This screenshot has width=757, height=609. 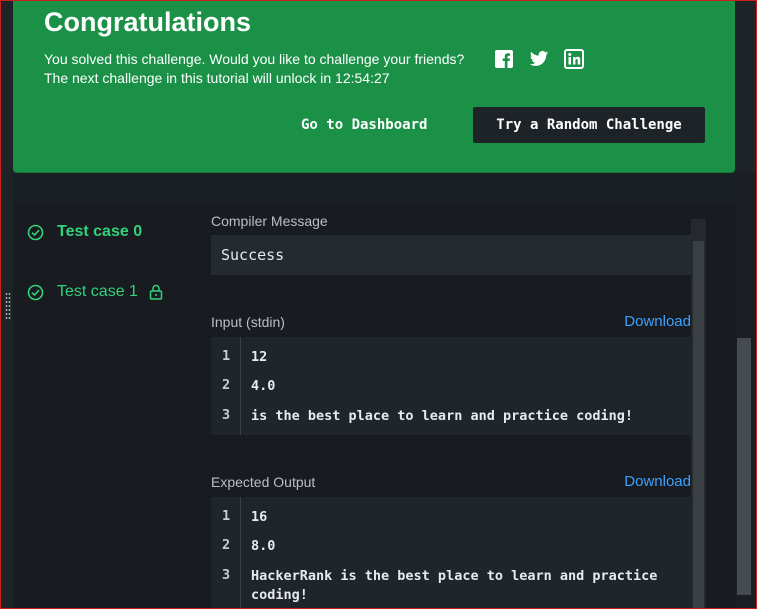 I want to click on page-scrollbar-thumb, so click(x=744, y=466).